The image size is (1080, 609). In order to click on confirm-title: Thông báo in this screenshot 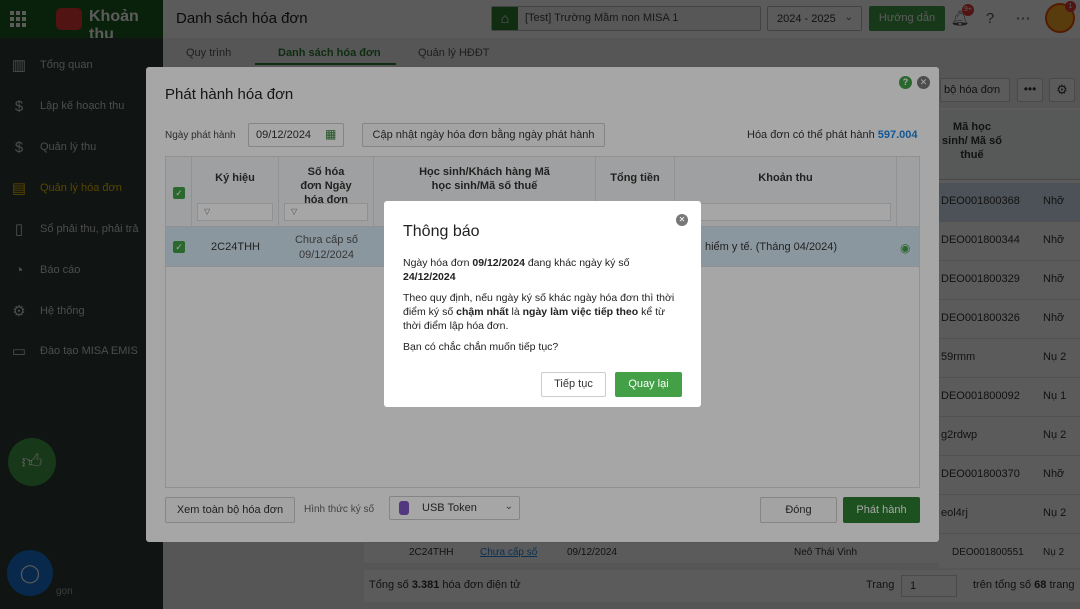, I will do `click(441, 231)`.